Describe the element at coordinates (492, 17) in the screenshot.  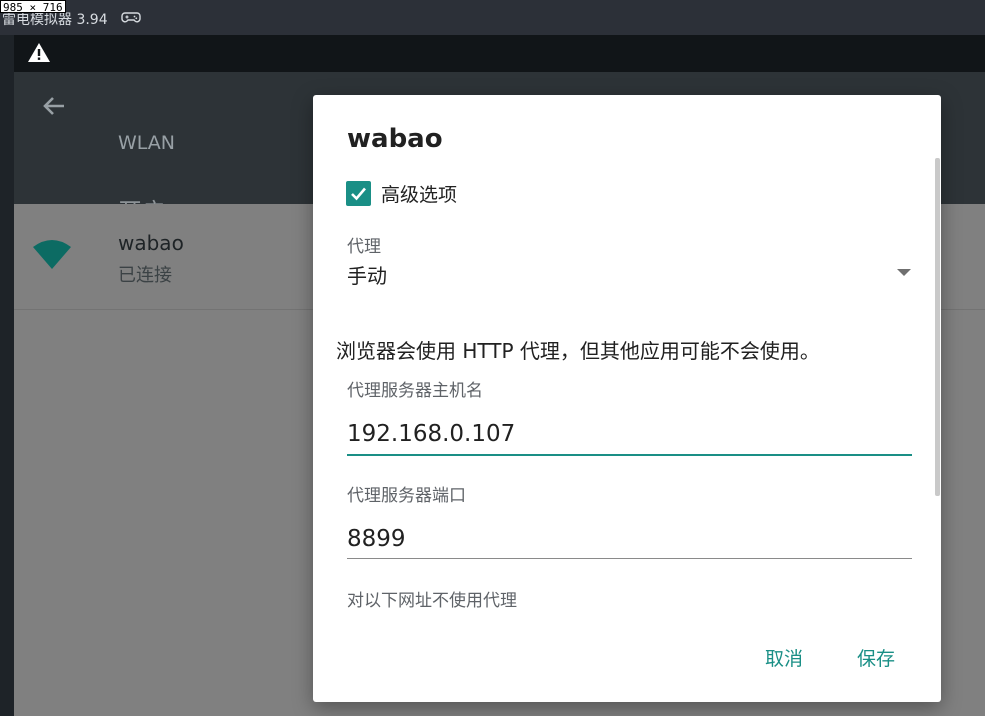
I see `emulator-title-bar: 雷电模拟器 3.94 985 × 716` at that location.